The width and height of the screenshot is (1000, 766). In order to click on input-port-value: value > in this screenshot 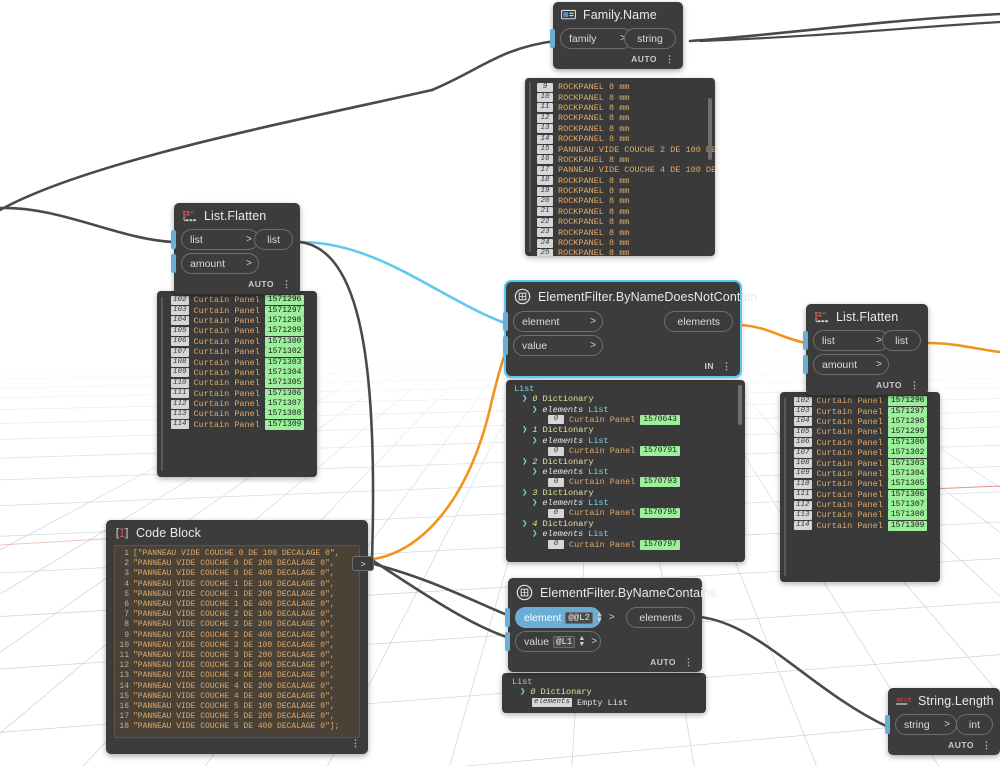, I will do `click(558, 345)`.